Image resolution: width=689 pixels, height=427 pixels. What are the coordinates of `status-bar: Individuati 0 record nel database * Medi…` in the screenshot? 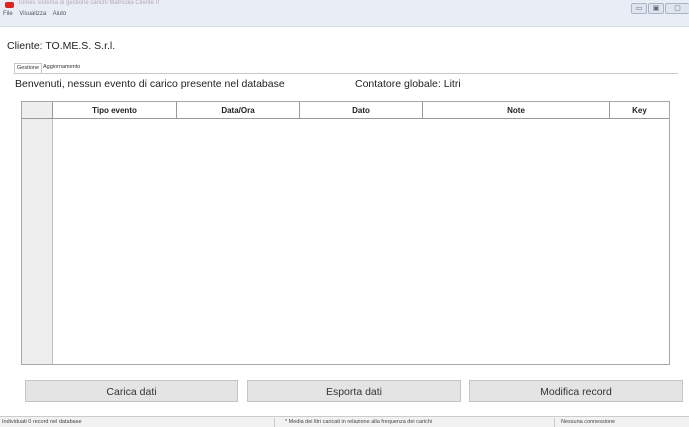 It's located at (344, 421).